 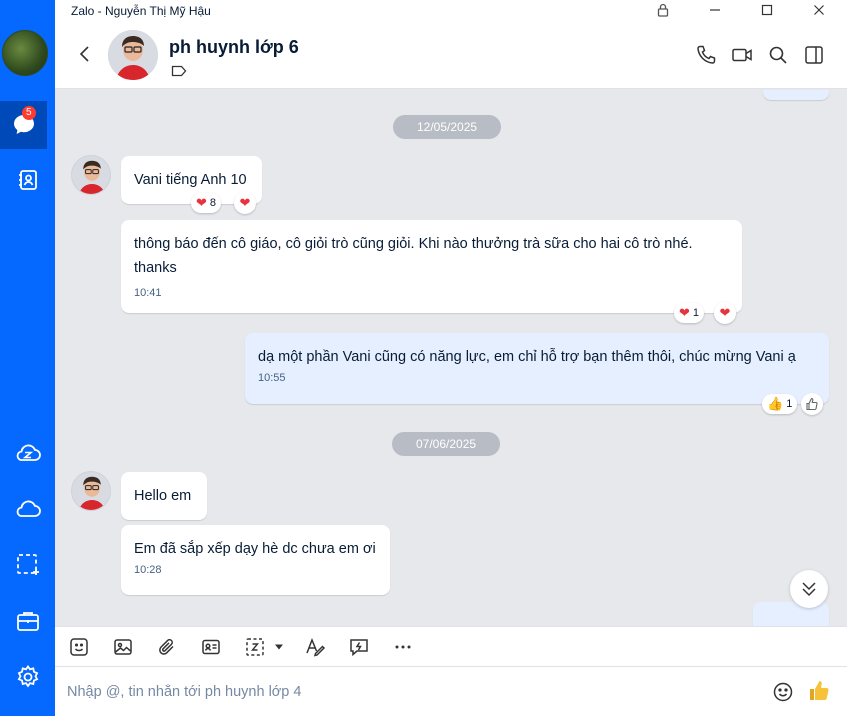 I want to click on close-button, so click(x=819, y=10).